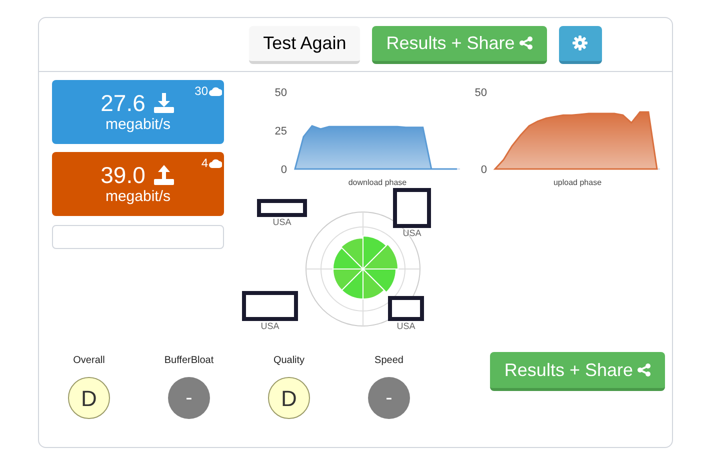 This screenshot has height=467, width=704. I want to click on chart-xlabel: download phase, so click(377, 182).